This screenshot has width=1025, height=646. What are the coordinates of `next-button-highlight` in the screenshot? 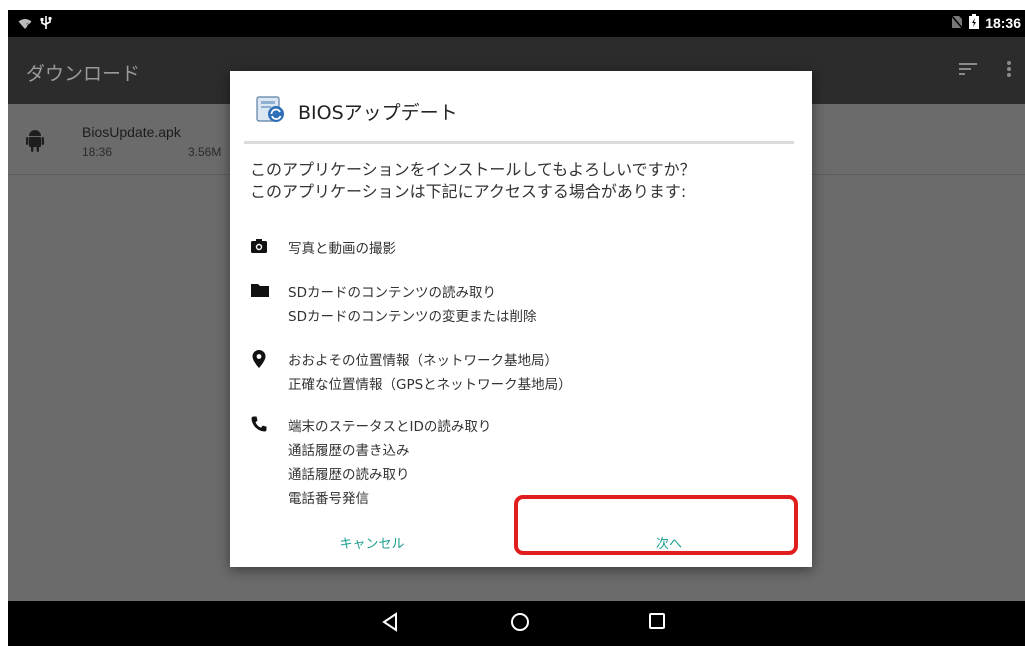 It's located at (656, 525).